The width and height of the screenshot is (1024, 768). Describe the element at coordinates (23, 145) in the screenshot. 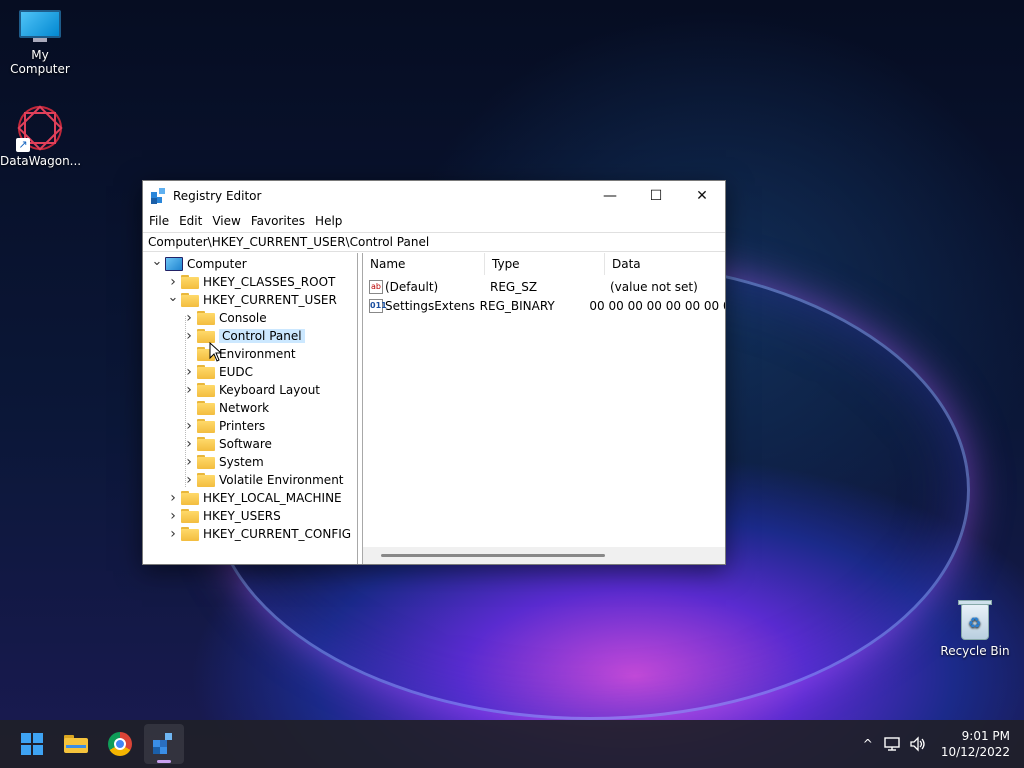

I see `shortcut-arrow-icon: ↗` at that location.